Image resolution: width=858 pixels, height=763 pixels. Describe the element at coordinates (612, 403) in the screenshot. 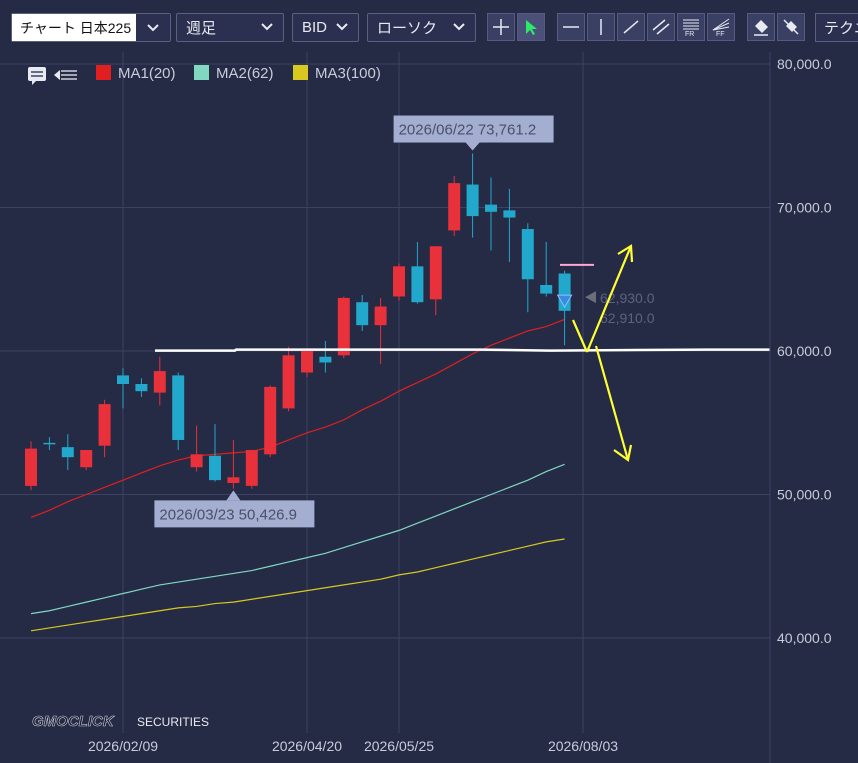

I see `arrow-line-down` at that location.